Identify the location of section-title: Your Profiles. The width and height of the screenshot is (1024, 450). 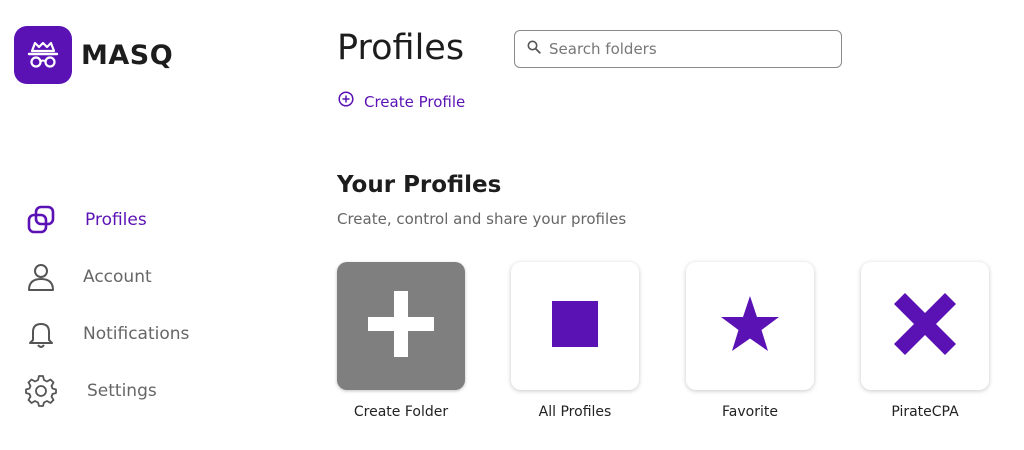
(419, 185).